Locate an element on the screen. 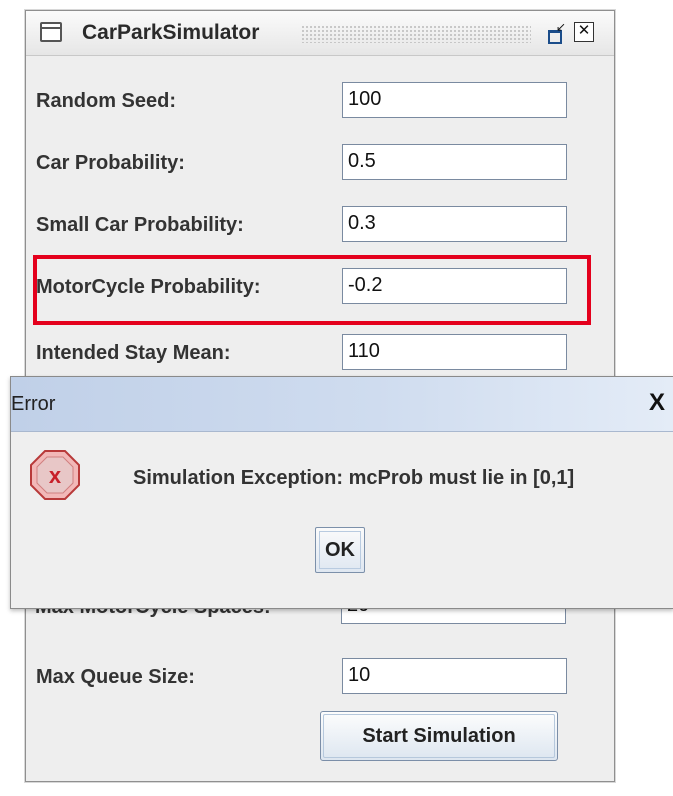 Image resolution: width=673 pixels, height=796 pixels. intended-stay-mean-input: 110 is located at coordinates (454, 352).